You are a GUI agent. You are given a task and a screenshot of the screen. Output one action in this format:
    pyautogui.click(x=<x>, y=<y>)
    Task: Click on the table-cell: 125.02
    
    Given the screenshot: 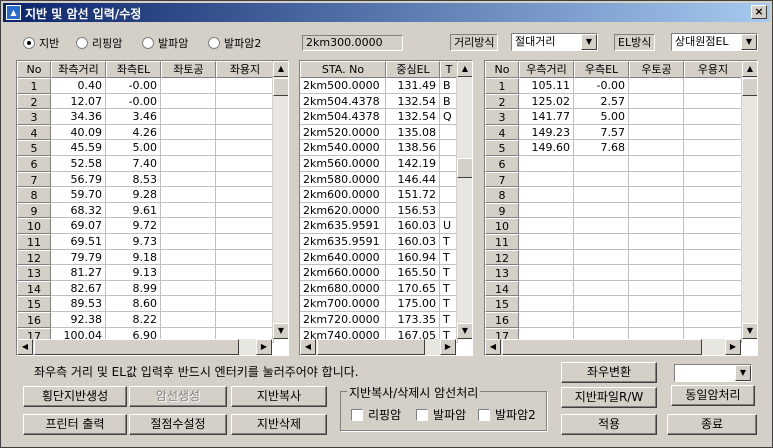 What is the action you would take?
    pyautogui.click(x=546, y=101)
    